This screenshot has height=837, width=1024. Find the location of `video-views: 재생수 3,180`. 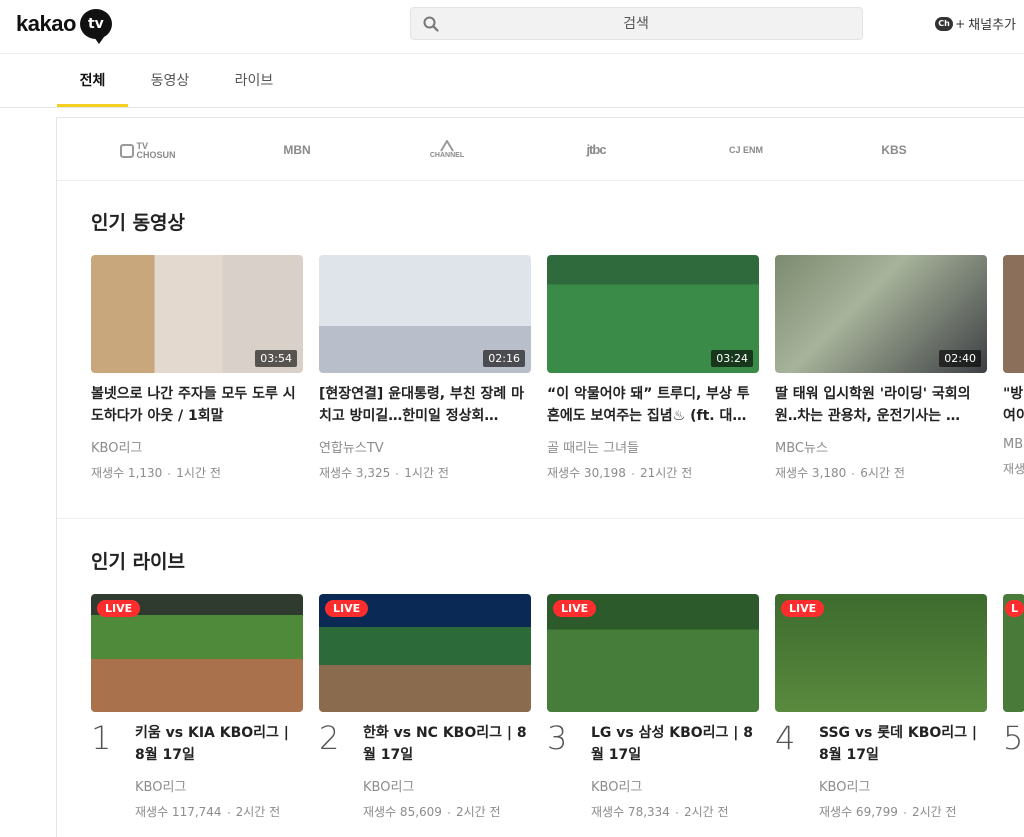

video-views: 재생수 3,180 is located at coordinates (811, 473).